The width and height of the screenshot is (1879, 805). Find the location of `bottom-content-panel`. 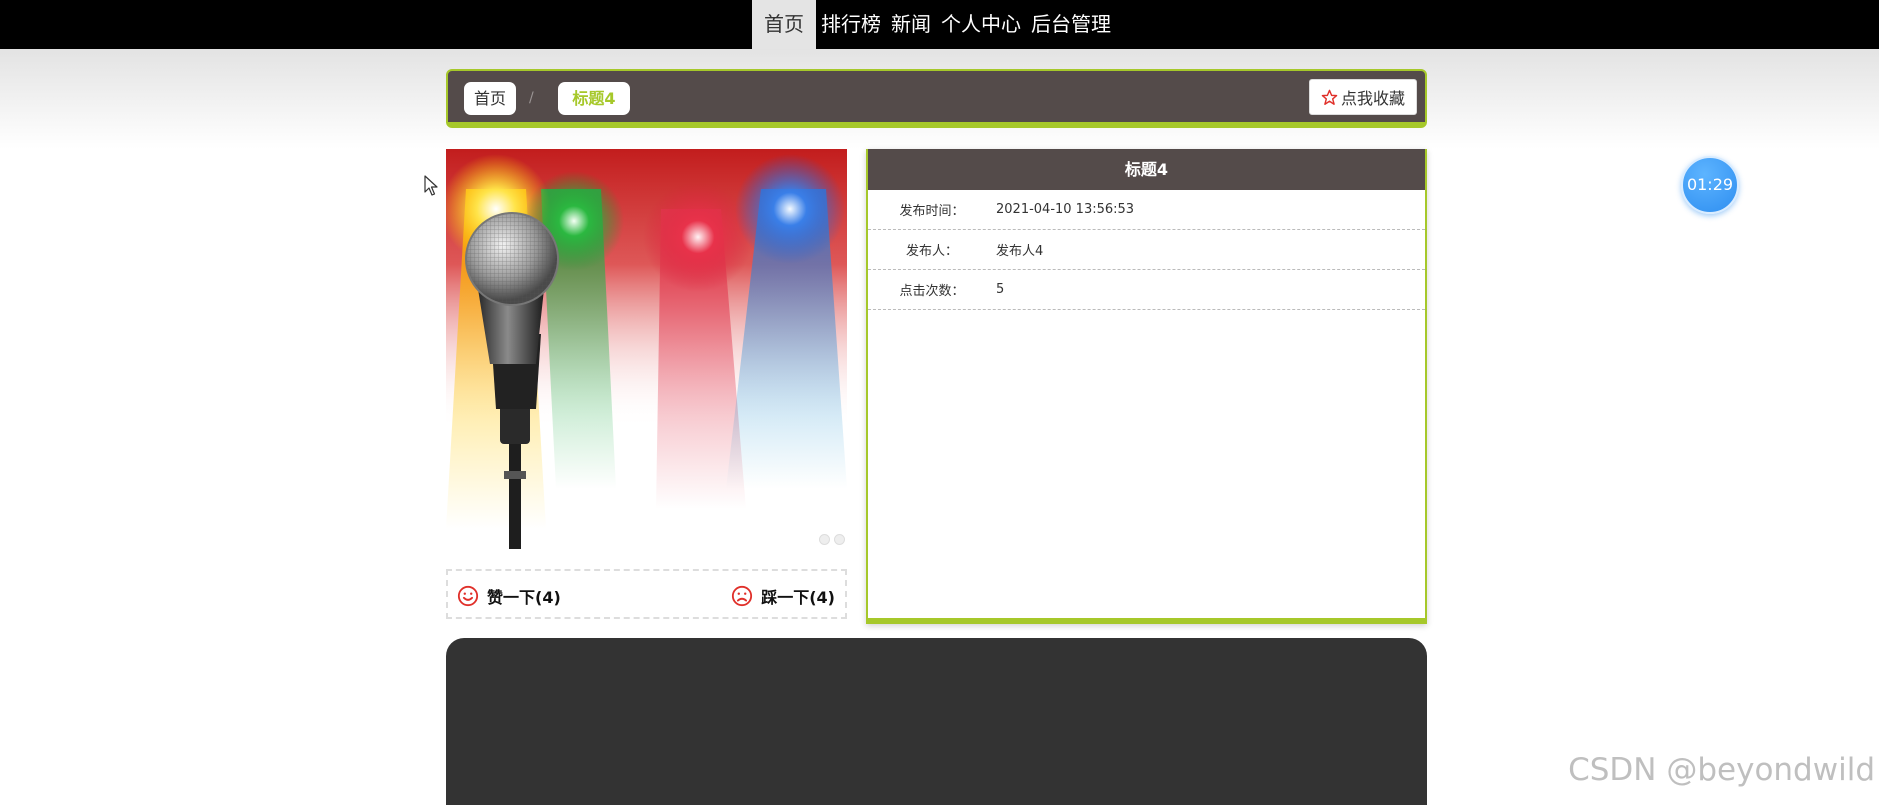

bottom-content-panel is located at coordinates (936, 721).